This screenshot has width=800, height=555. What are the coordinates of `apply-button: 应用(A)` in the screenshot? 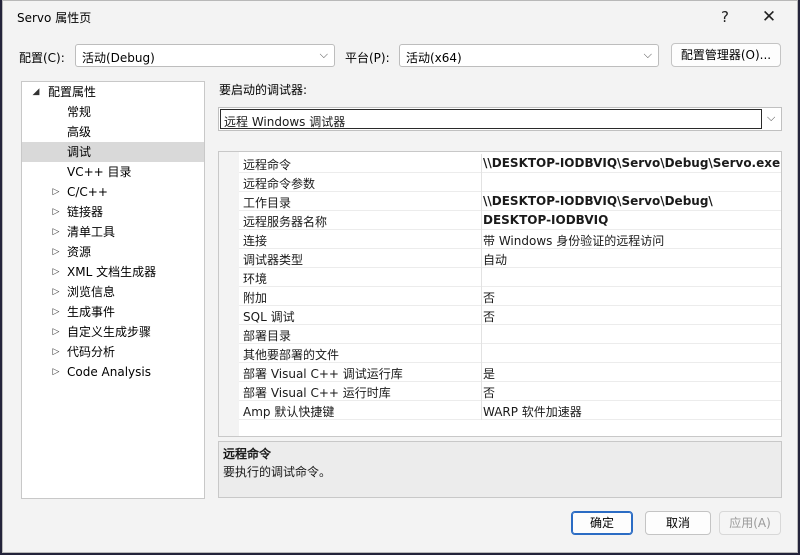 It's located at (750, 523).